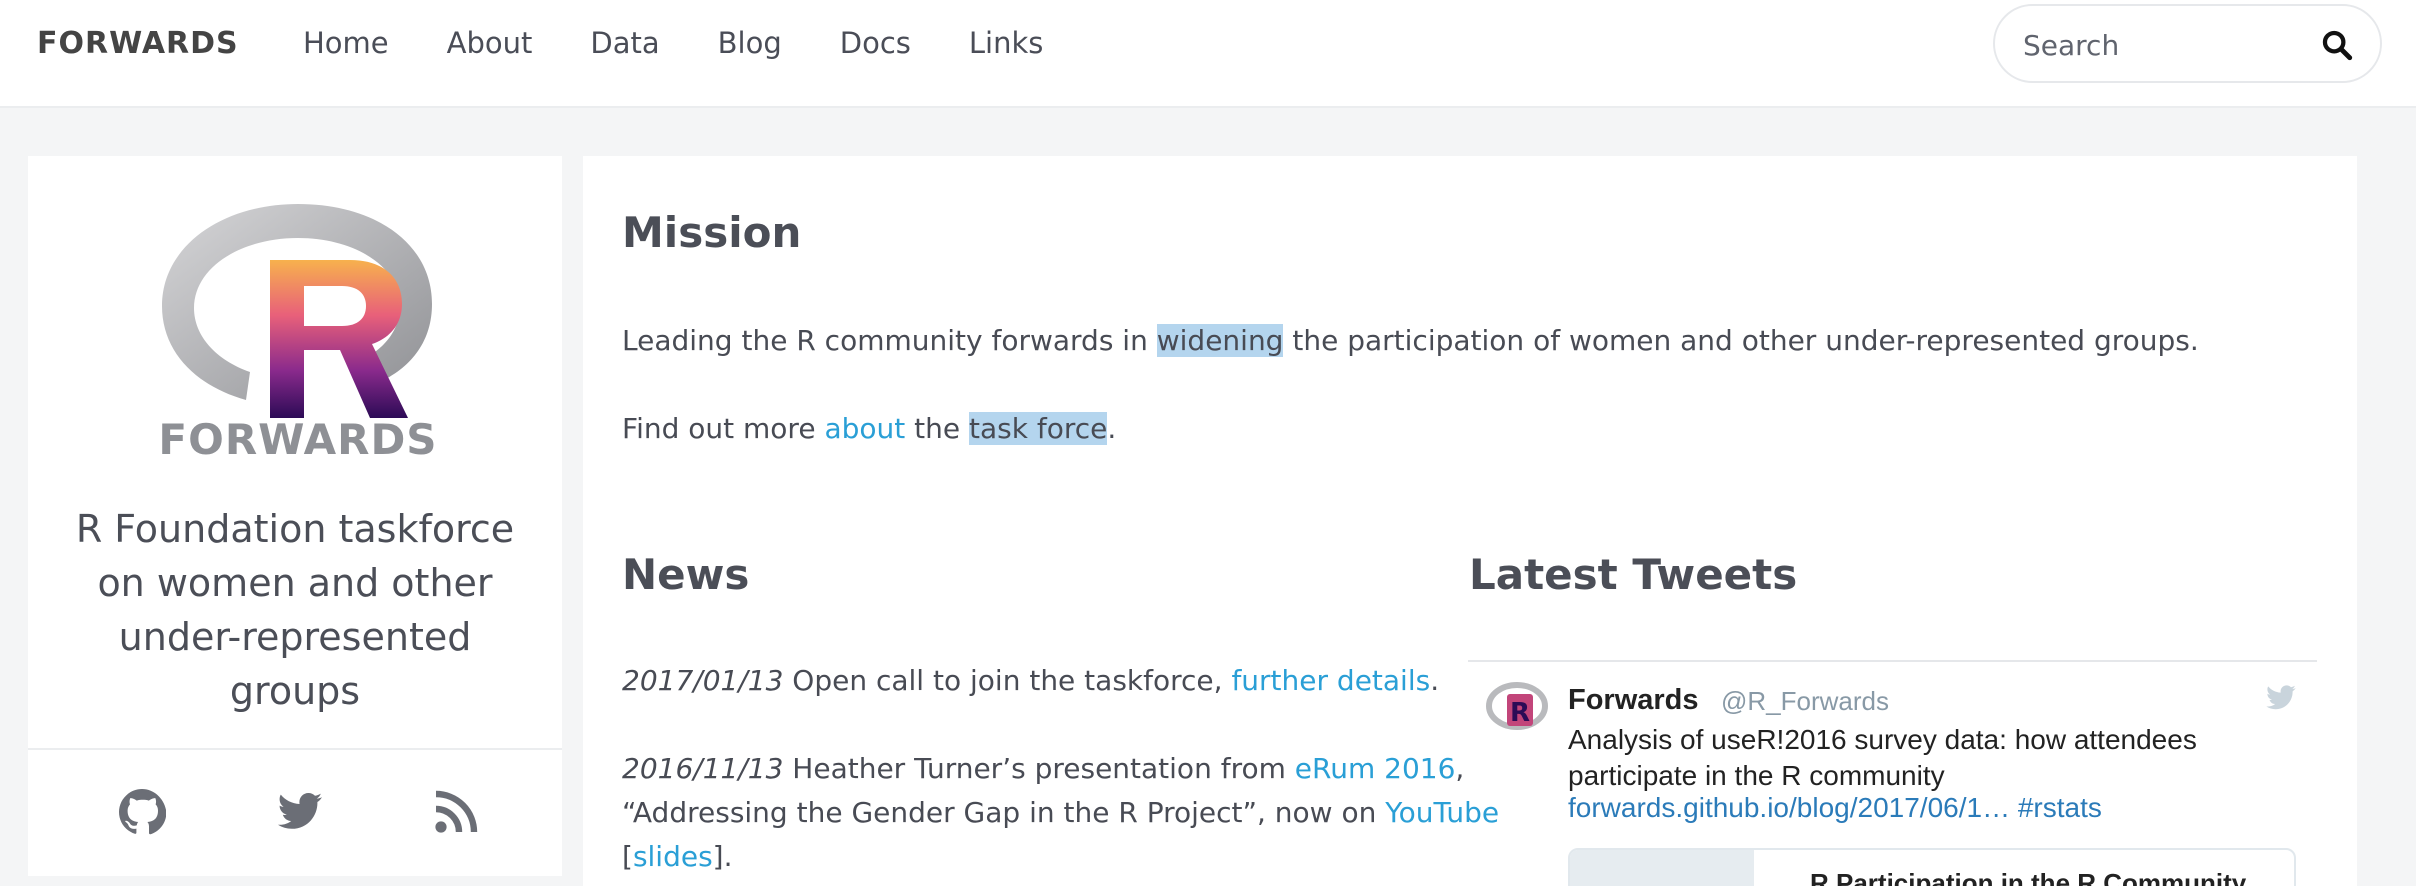 This screenshot has height=886, width=2416. I want to click on highlighted-word-widening: widening, so click(1220, 340).